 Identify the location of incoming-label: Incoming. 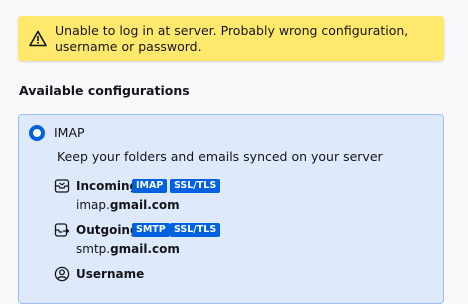
(107, 186).